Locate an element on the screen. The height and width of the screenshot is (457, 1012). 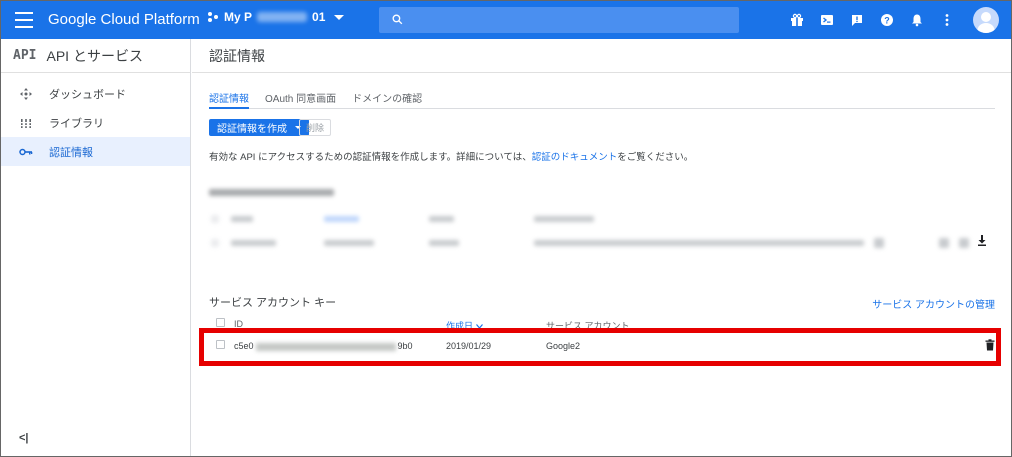
sidebar-header: API API とサービス is located at coordinates (95, 56).